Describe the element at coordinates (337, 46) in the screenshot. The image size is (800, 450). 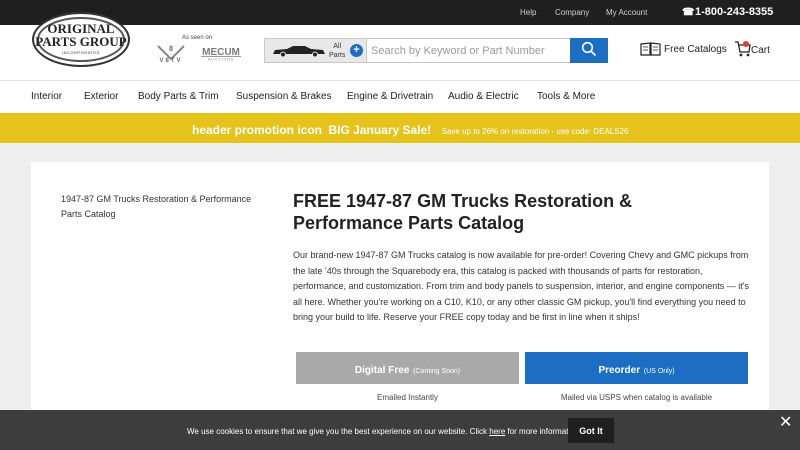
I see `vehicle-label-all: All` at that location.